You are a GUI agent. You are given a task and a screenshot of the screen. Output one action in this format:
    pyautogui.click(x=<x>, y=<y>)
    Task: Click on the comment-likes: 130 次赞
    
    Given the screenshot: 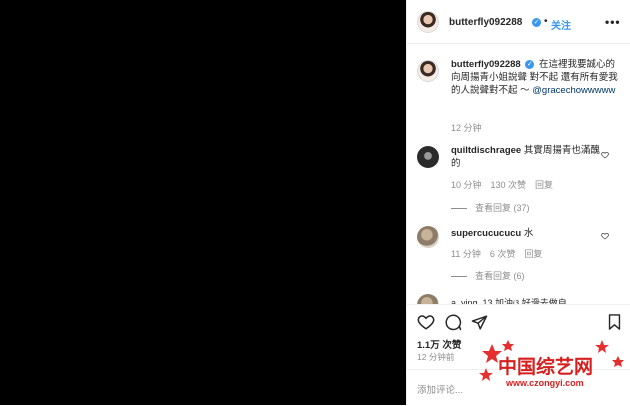 What is the action you would take?
    pyautogui.click(x=509, y=185)
    